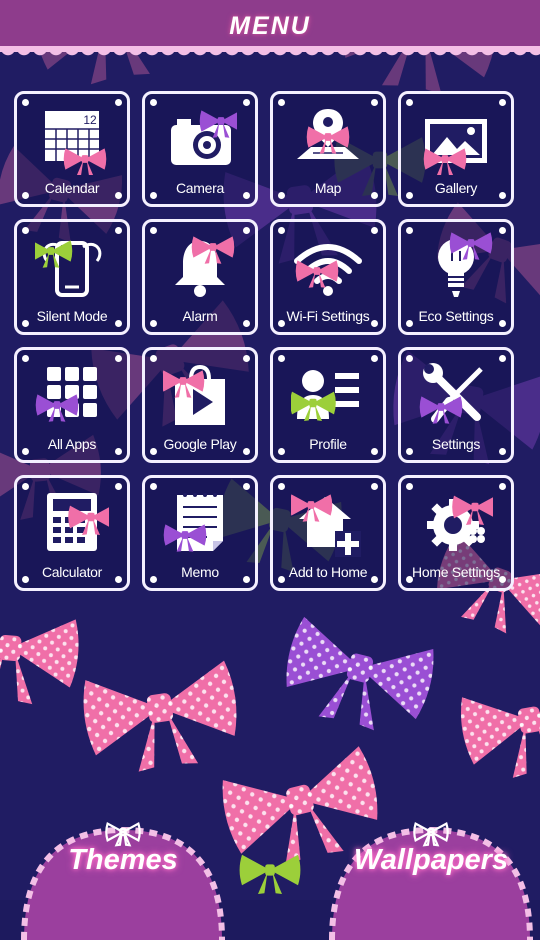  Describe the element at coordinates (68, 268) in the screenshot. I see `silent-mode-icon` at that location.